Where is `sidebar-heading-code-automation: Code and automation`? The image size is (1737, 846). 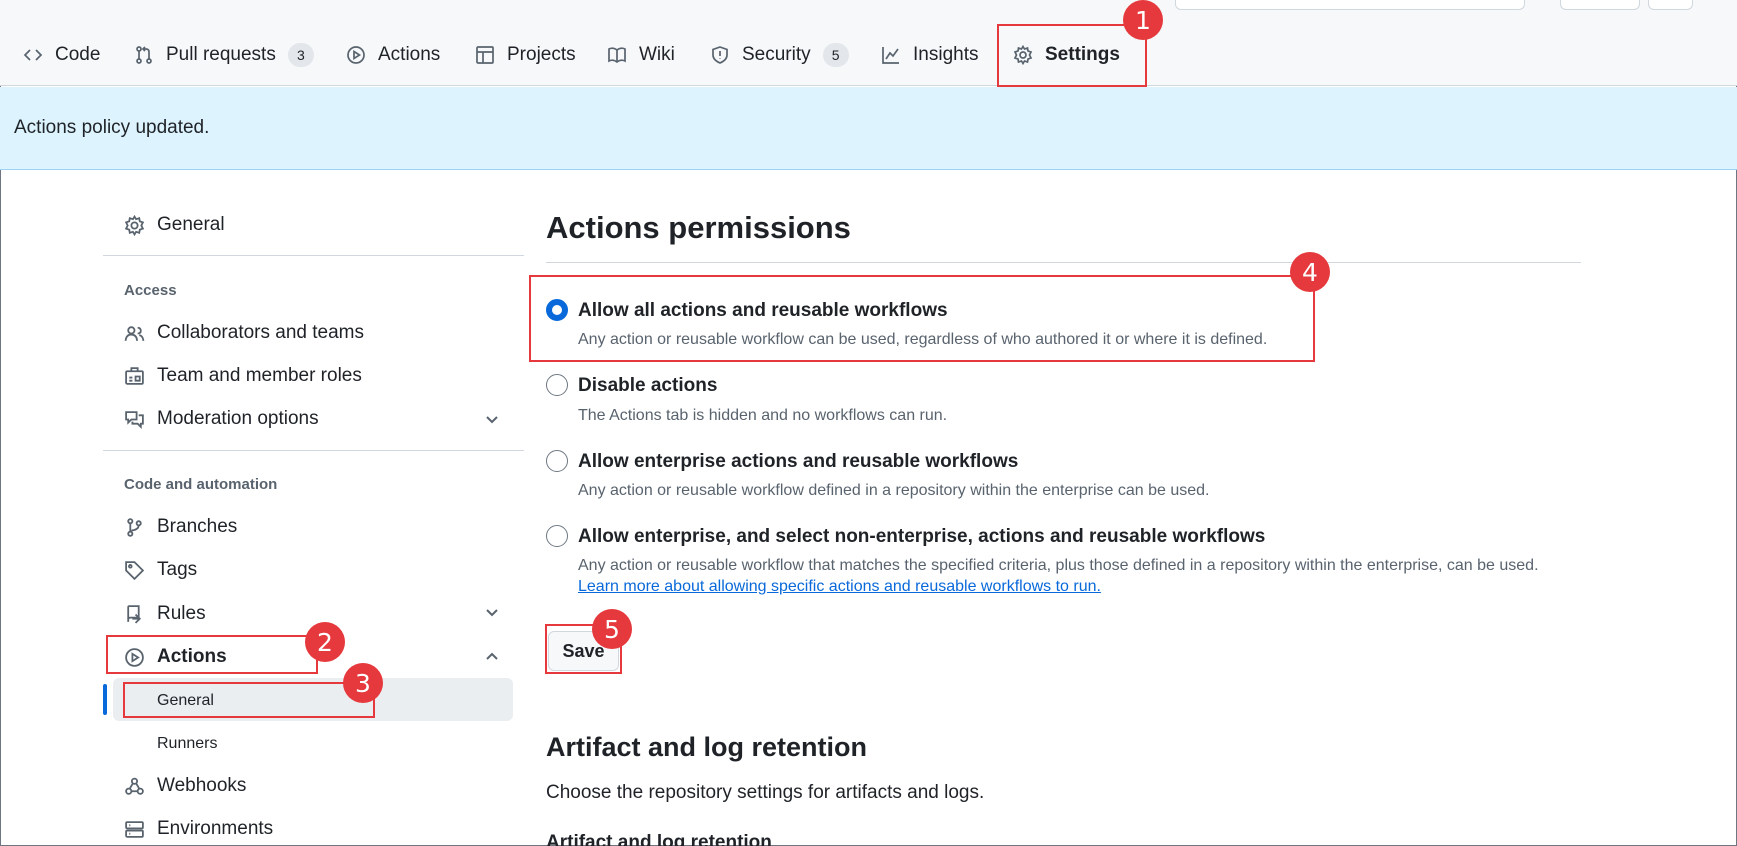 sidebar-heading-code-automation: Code and automation is located at coordinates (201, 484).